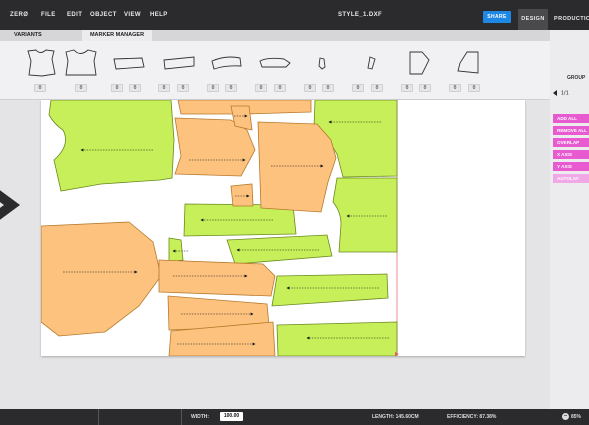 This screenshot has width=589, height=425. What do you see at coordinates (571, 166) in the screenshot?
I see `y-axis-button: Y AXIS` at bounding box center [571, 166].